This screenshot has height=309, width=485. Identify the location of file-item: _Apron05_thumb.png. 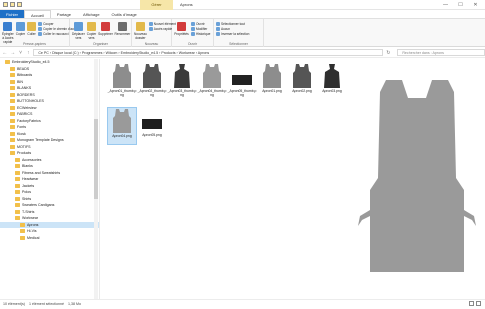
(242, 82).